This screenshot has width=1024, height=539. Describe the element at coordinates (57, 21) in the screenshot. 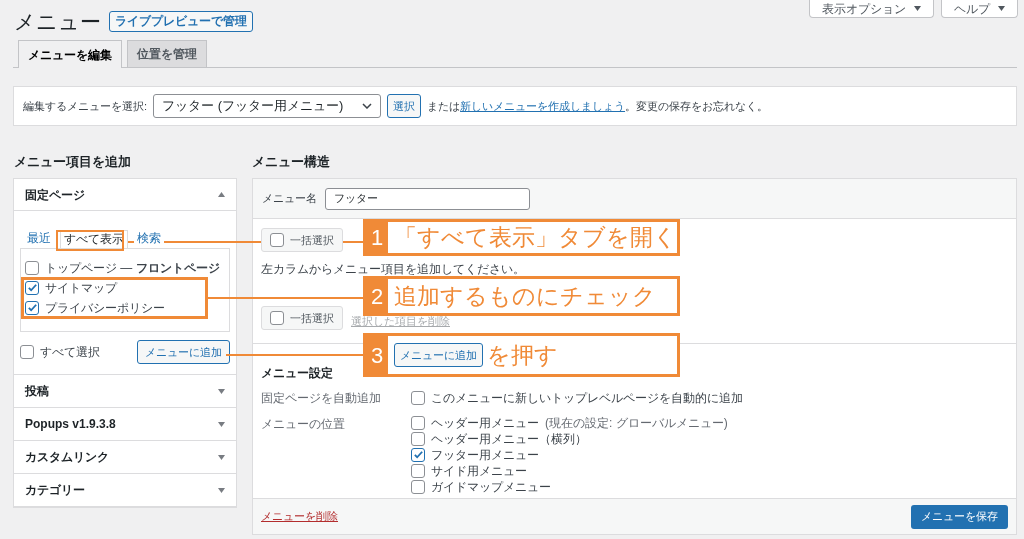

I see `page-title: メニュー` at that location.